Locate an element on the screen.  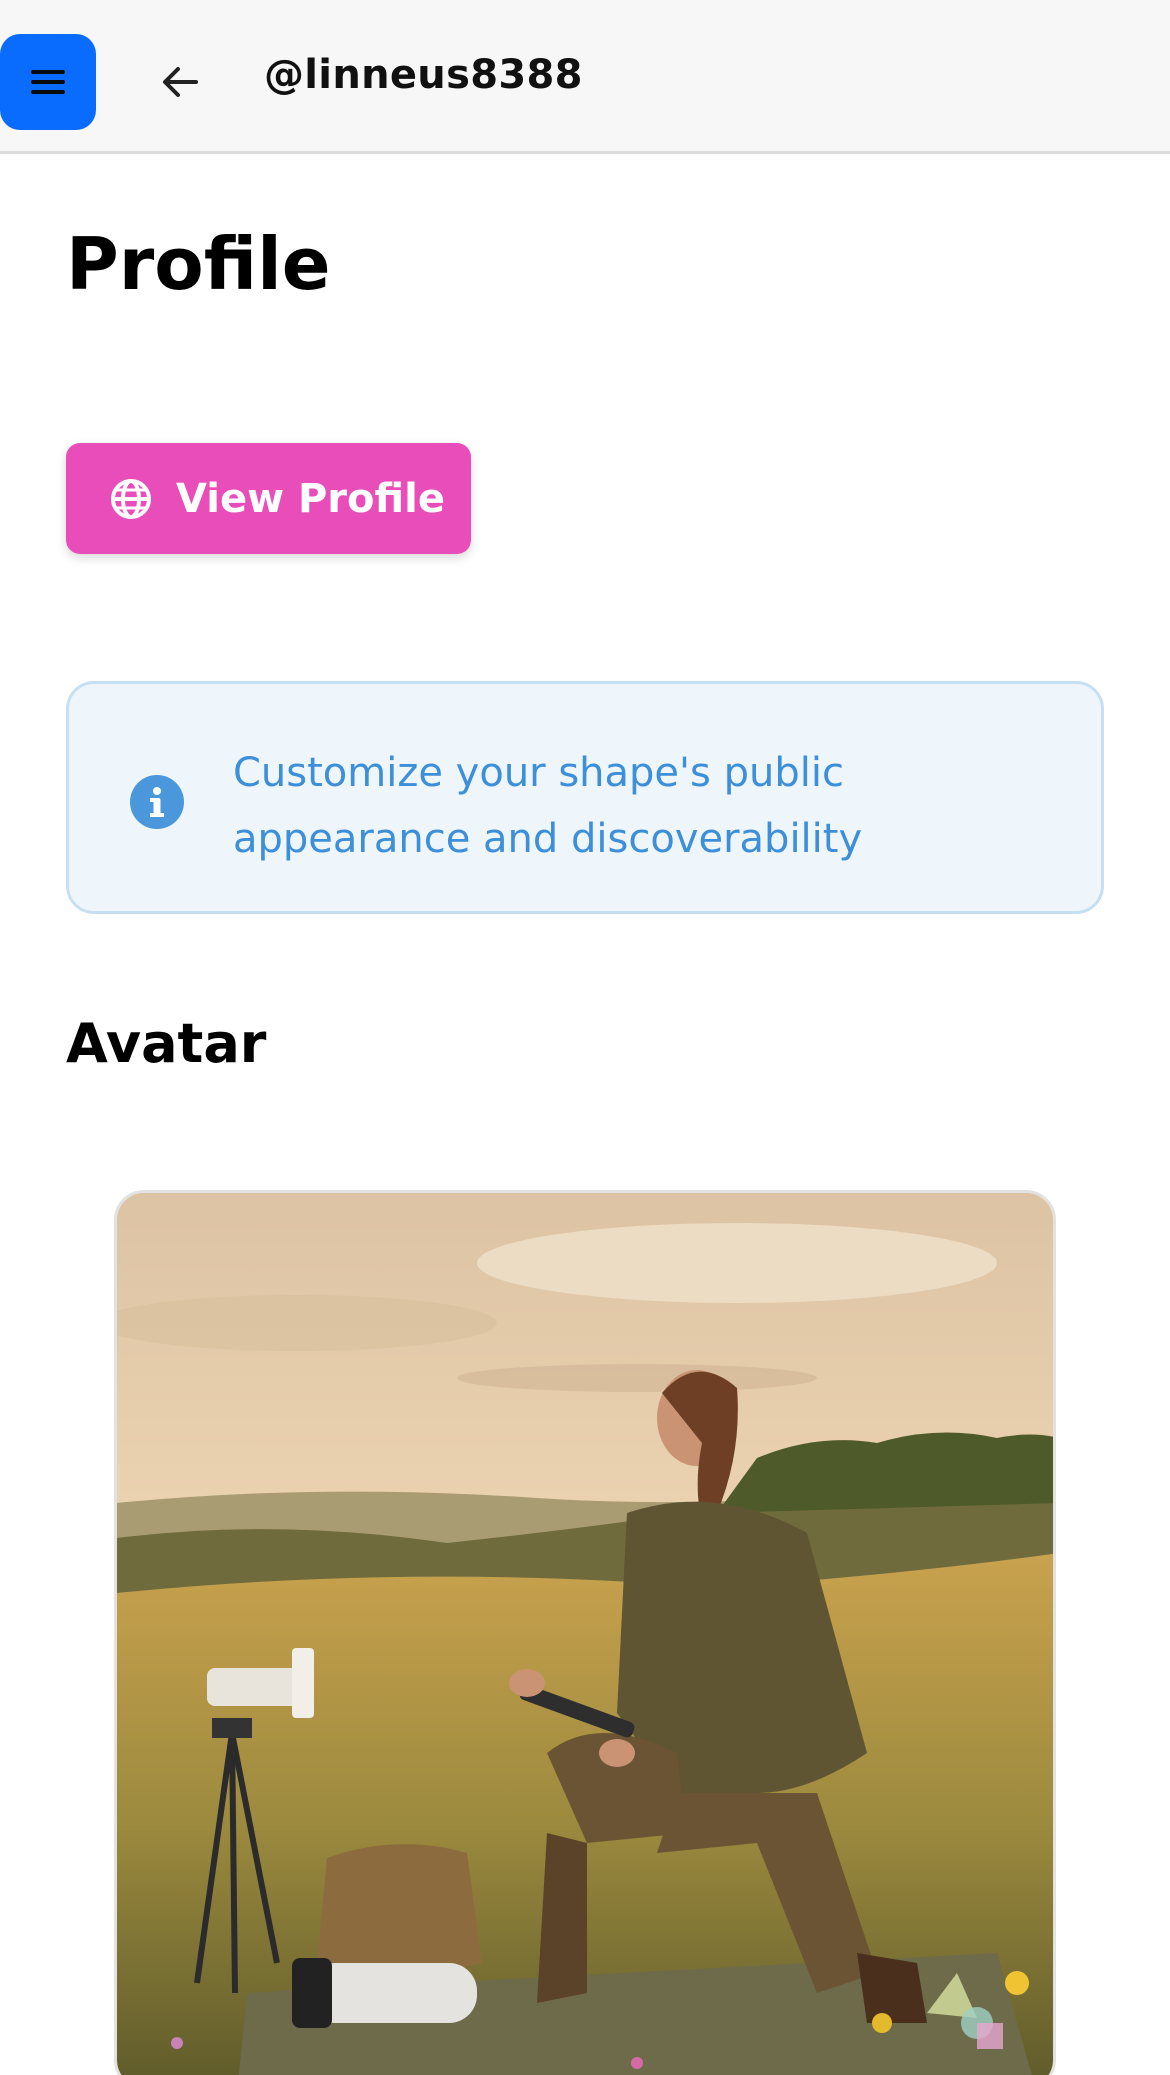
username-handle: @linneus8388 is located at coordinates (423, 75).